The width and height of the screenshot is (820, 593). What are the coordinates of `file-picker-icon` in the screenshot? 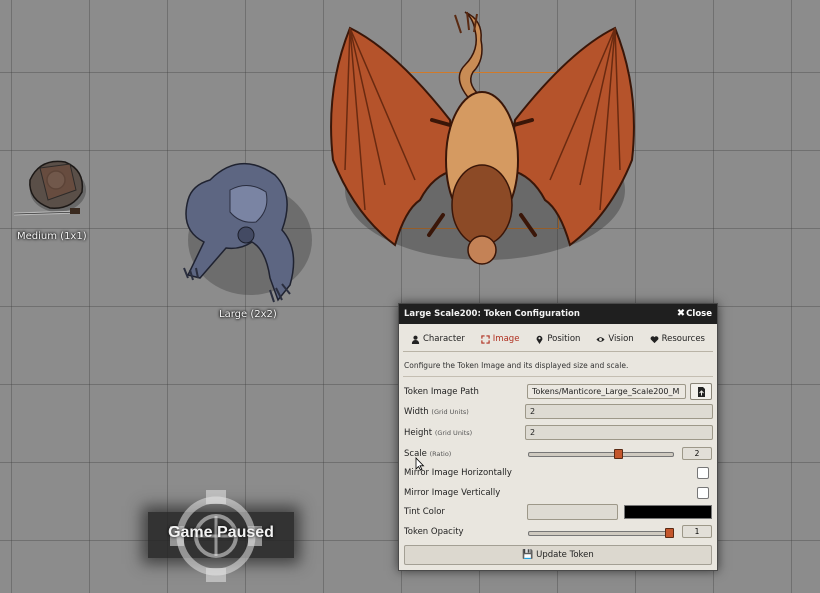 It's located at (701, 391).